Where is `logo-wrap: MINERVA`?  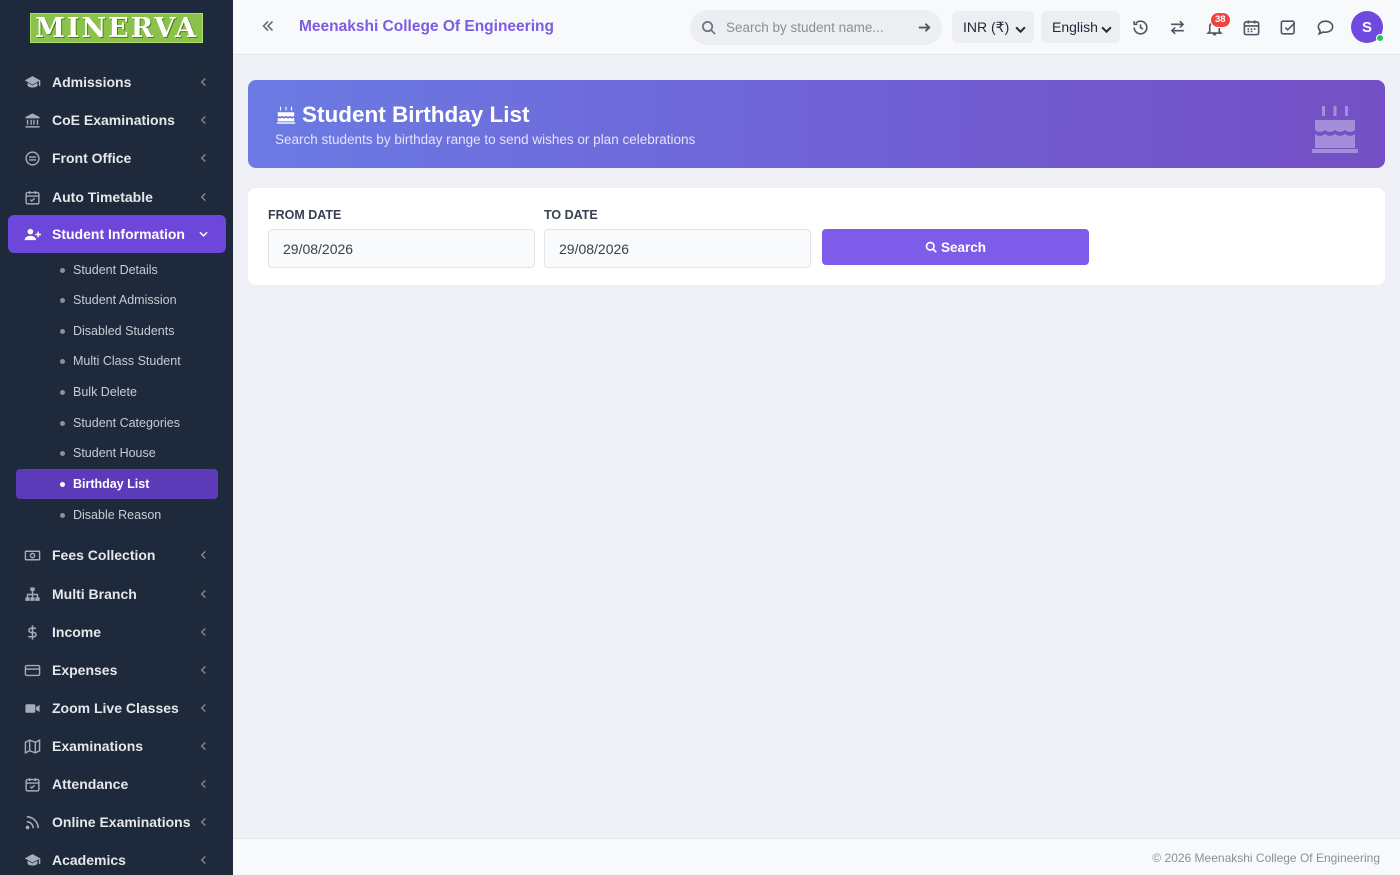
logo-wrap: MINERVA is located at coordinates (116, 28).